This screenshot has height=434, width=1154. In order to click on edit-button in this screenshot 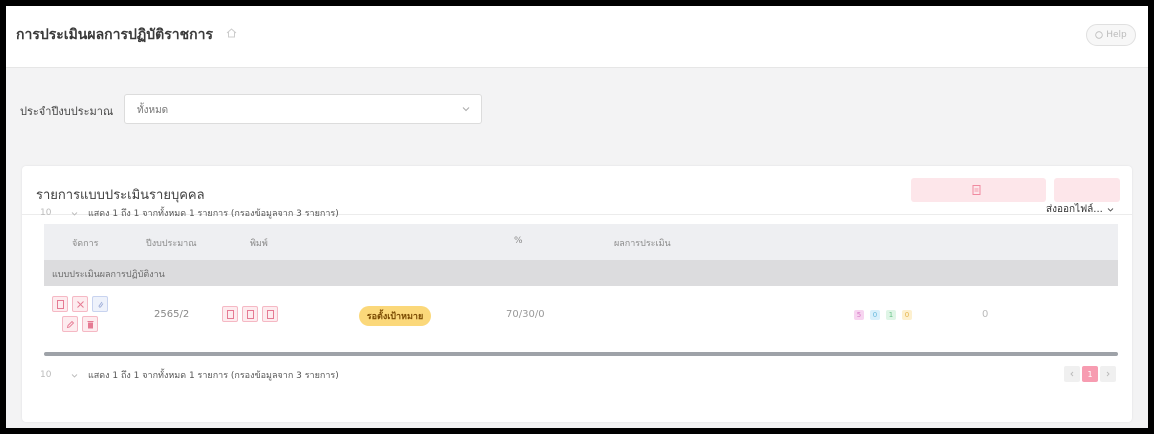, I will do `click(70, 324)`.